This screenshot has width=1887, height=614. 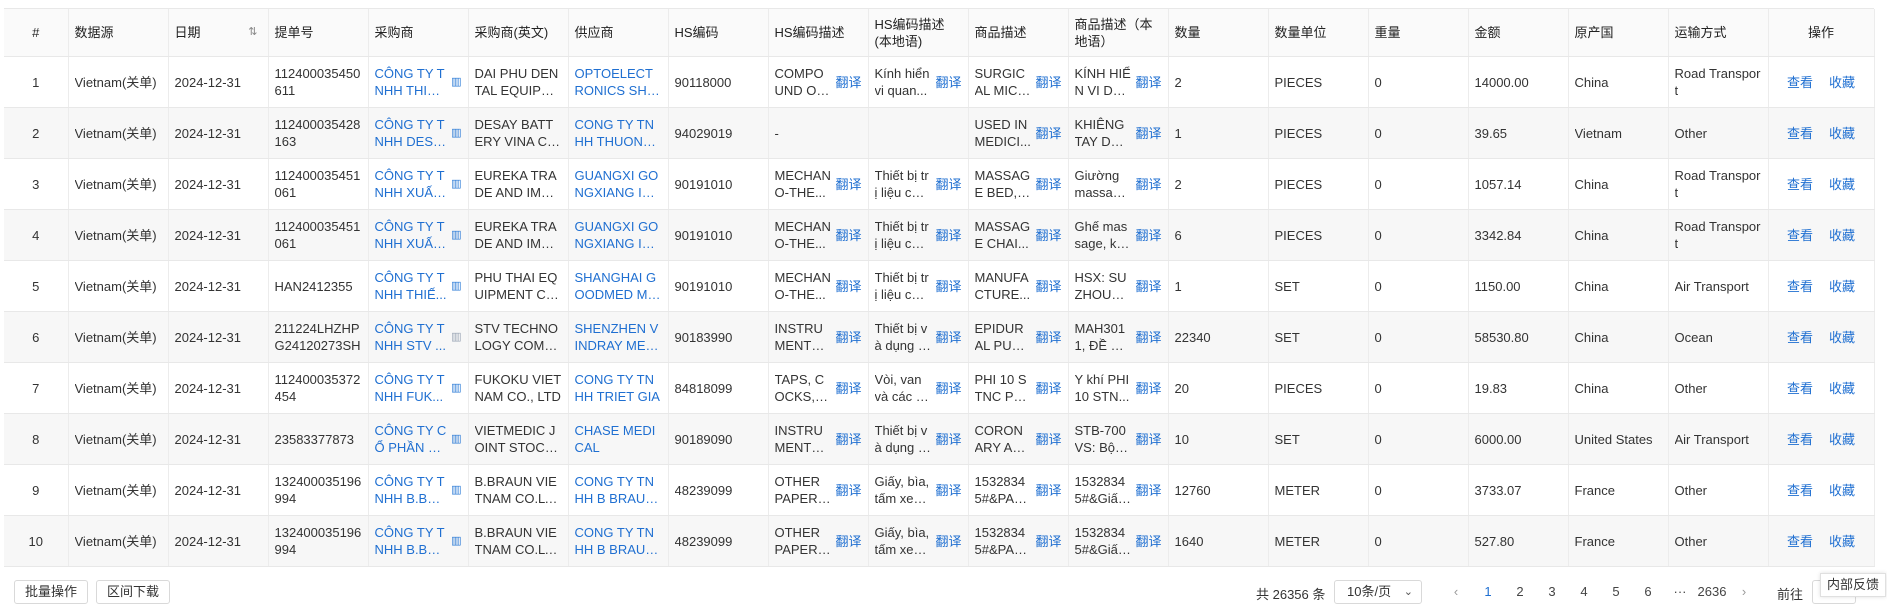 What do you see at coordinates (1488, 591) in the screenshot?
I see `page-button: 1` at bounding box center [1488, 591].